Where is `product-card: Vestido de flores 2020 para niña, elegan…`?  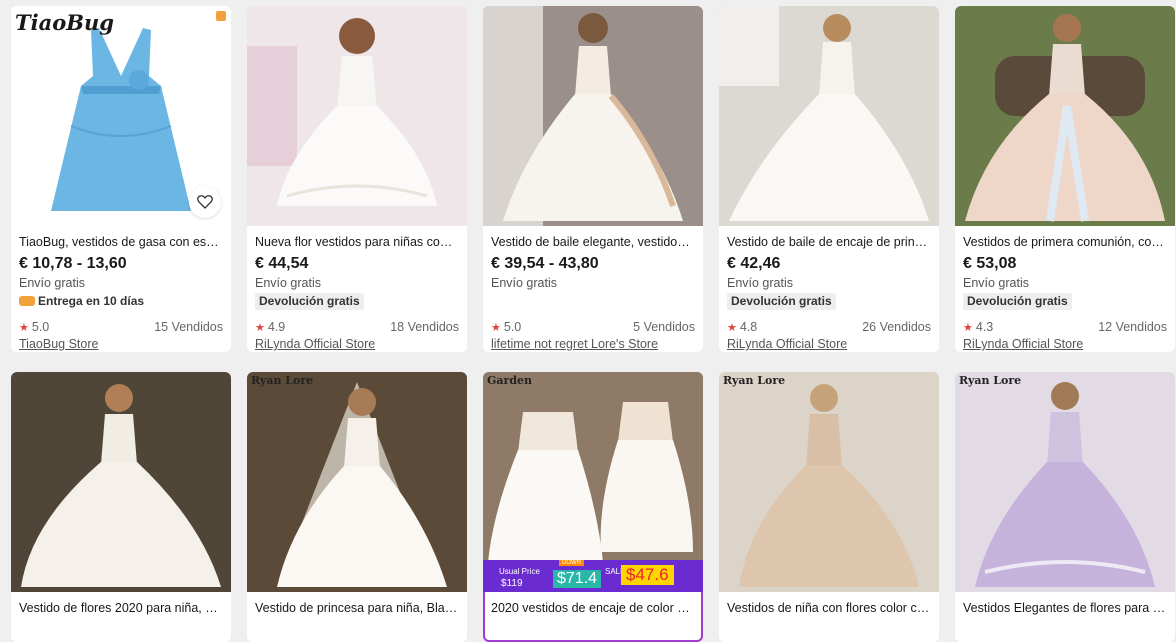 product-card: Vestido de flores 2020 para niña, elegan… is located at coordinates (121, 507).